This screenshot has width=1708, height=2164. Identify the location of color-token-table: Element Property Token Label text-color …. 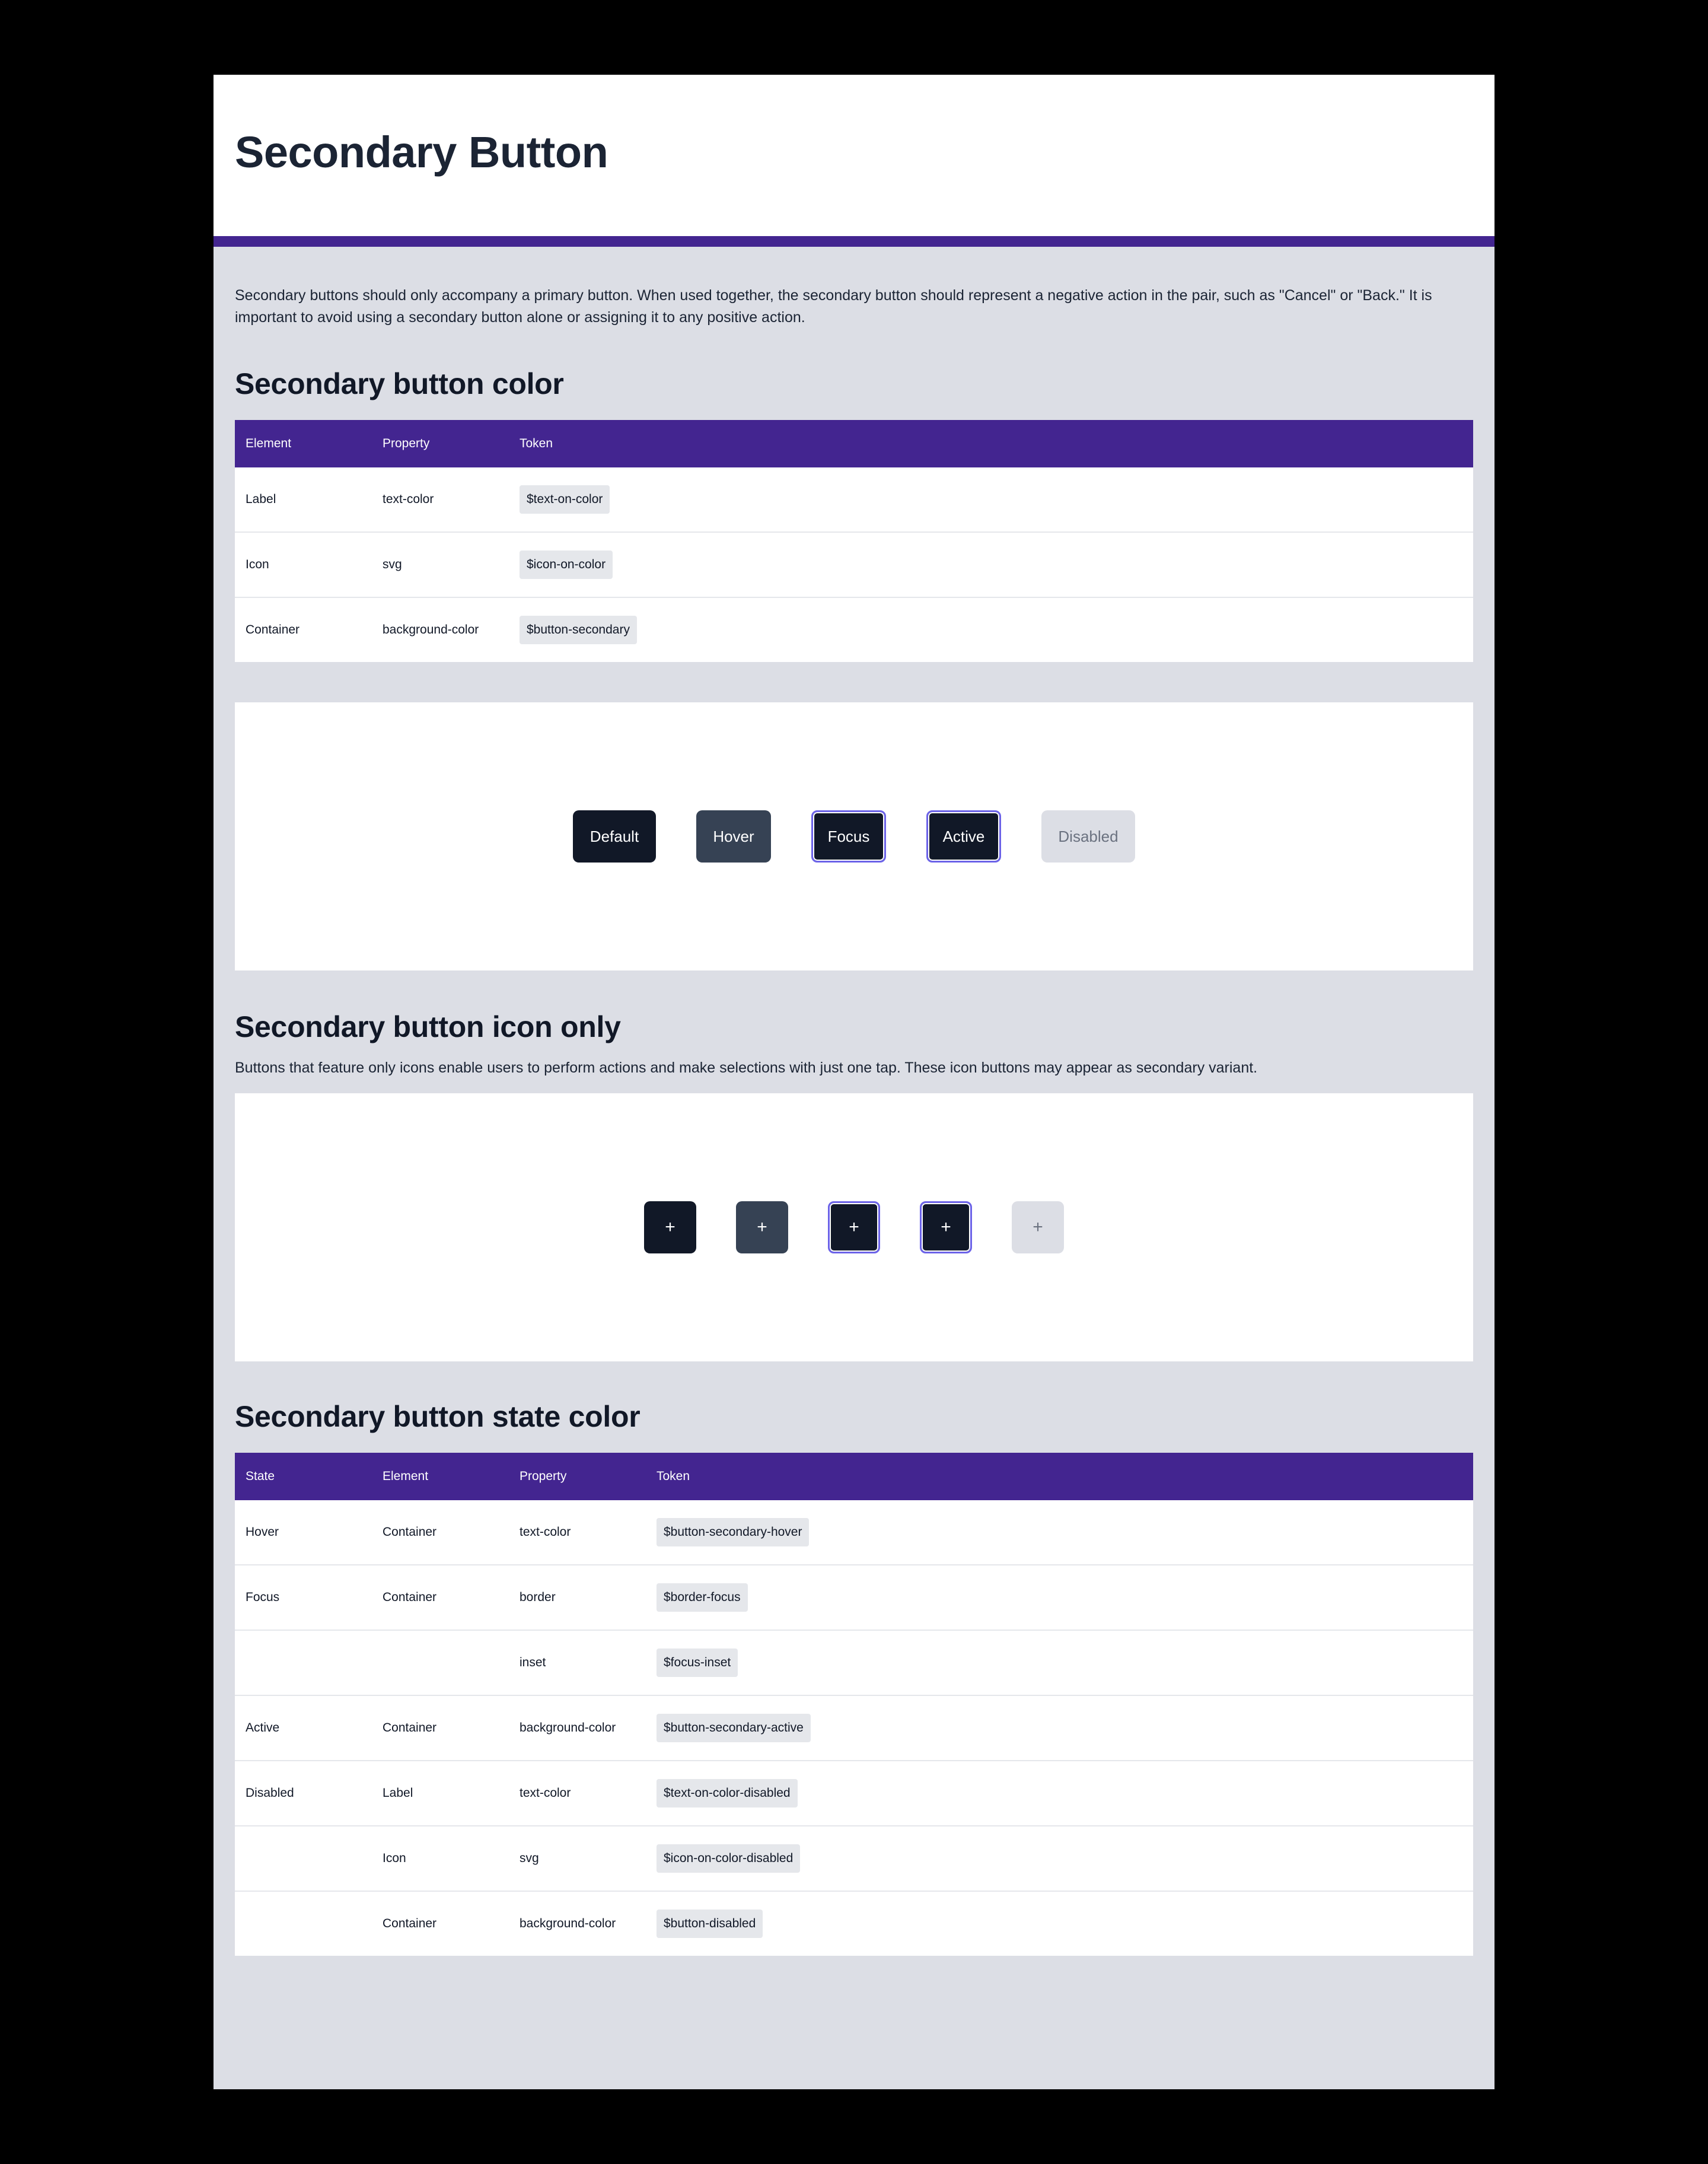
(854, 541).